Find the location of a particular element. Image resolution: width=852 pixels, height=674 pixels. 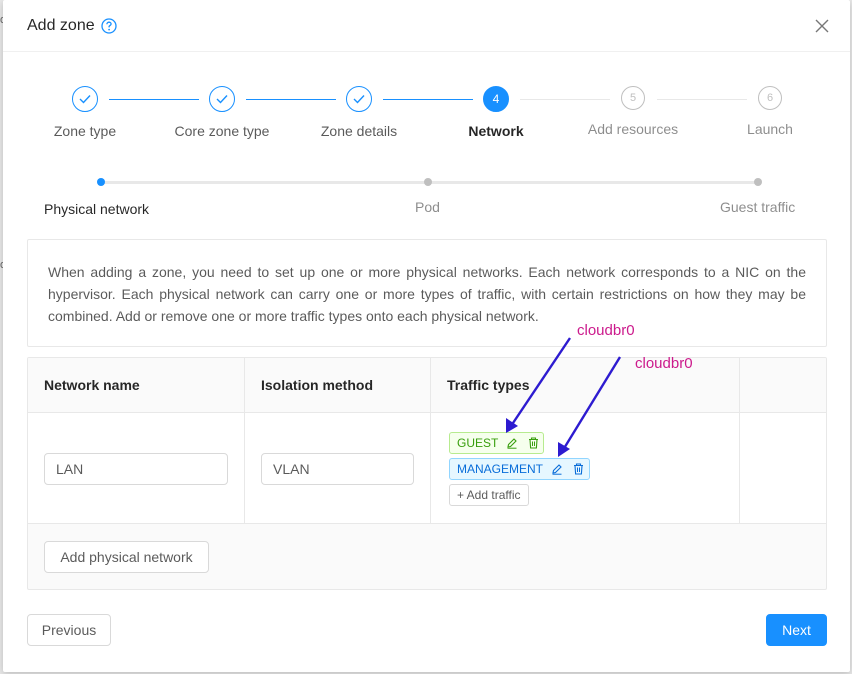

modal-title: Add zone is located at coordinates (61, 25).